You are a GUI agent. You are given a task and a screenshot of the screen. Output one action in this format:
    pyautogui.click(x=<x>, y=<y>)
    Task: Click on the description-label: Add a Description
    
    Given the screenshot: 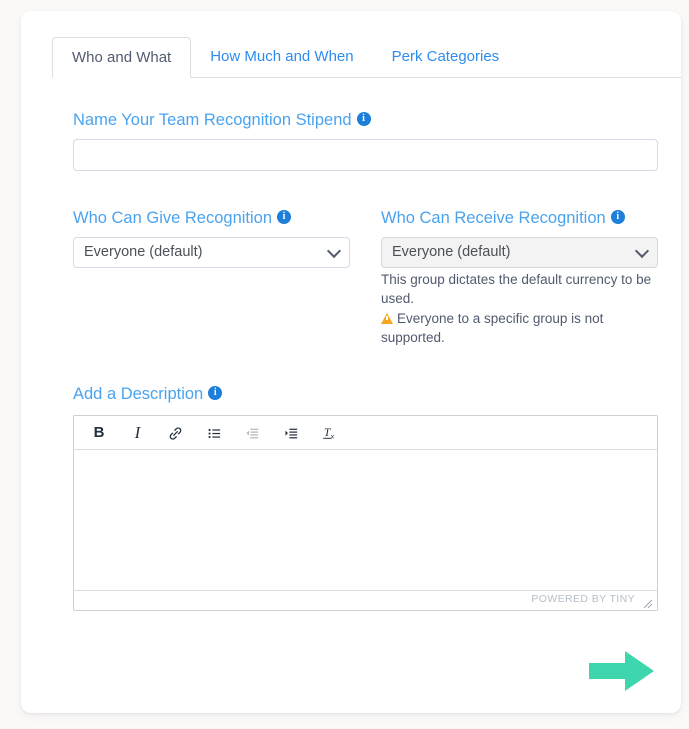 What is the action you would take?
    pyautogui.click(x=148, y=394)
    